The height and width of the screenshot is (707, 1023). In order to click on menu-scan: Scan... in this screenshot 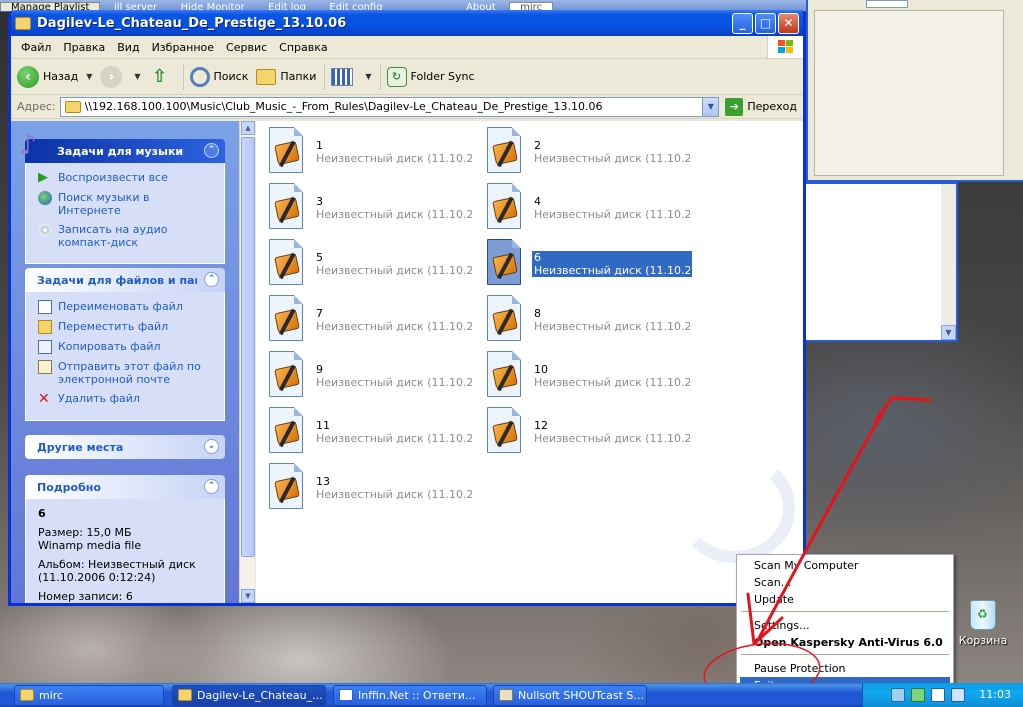, I will do `click(845, 582)`.